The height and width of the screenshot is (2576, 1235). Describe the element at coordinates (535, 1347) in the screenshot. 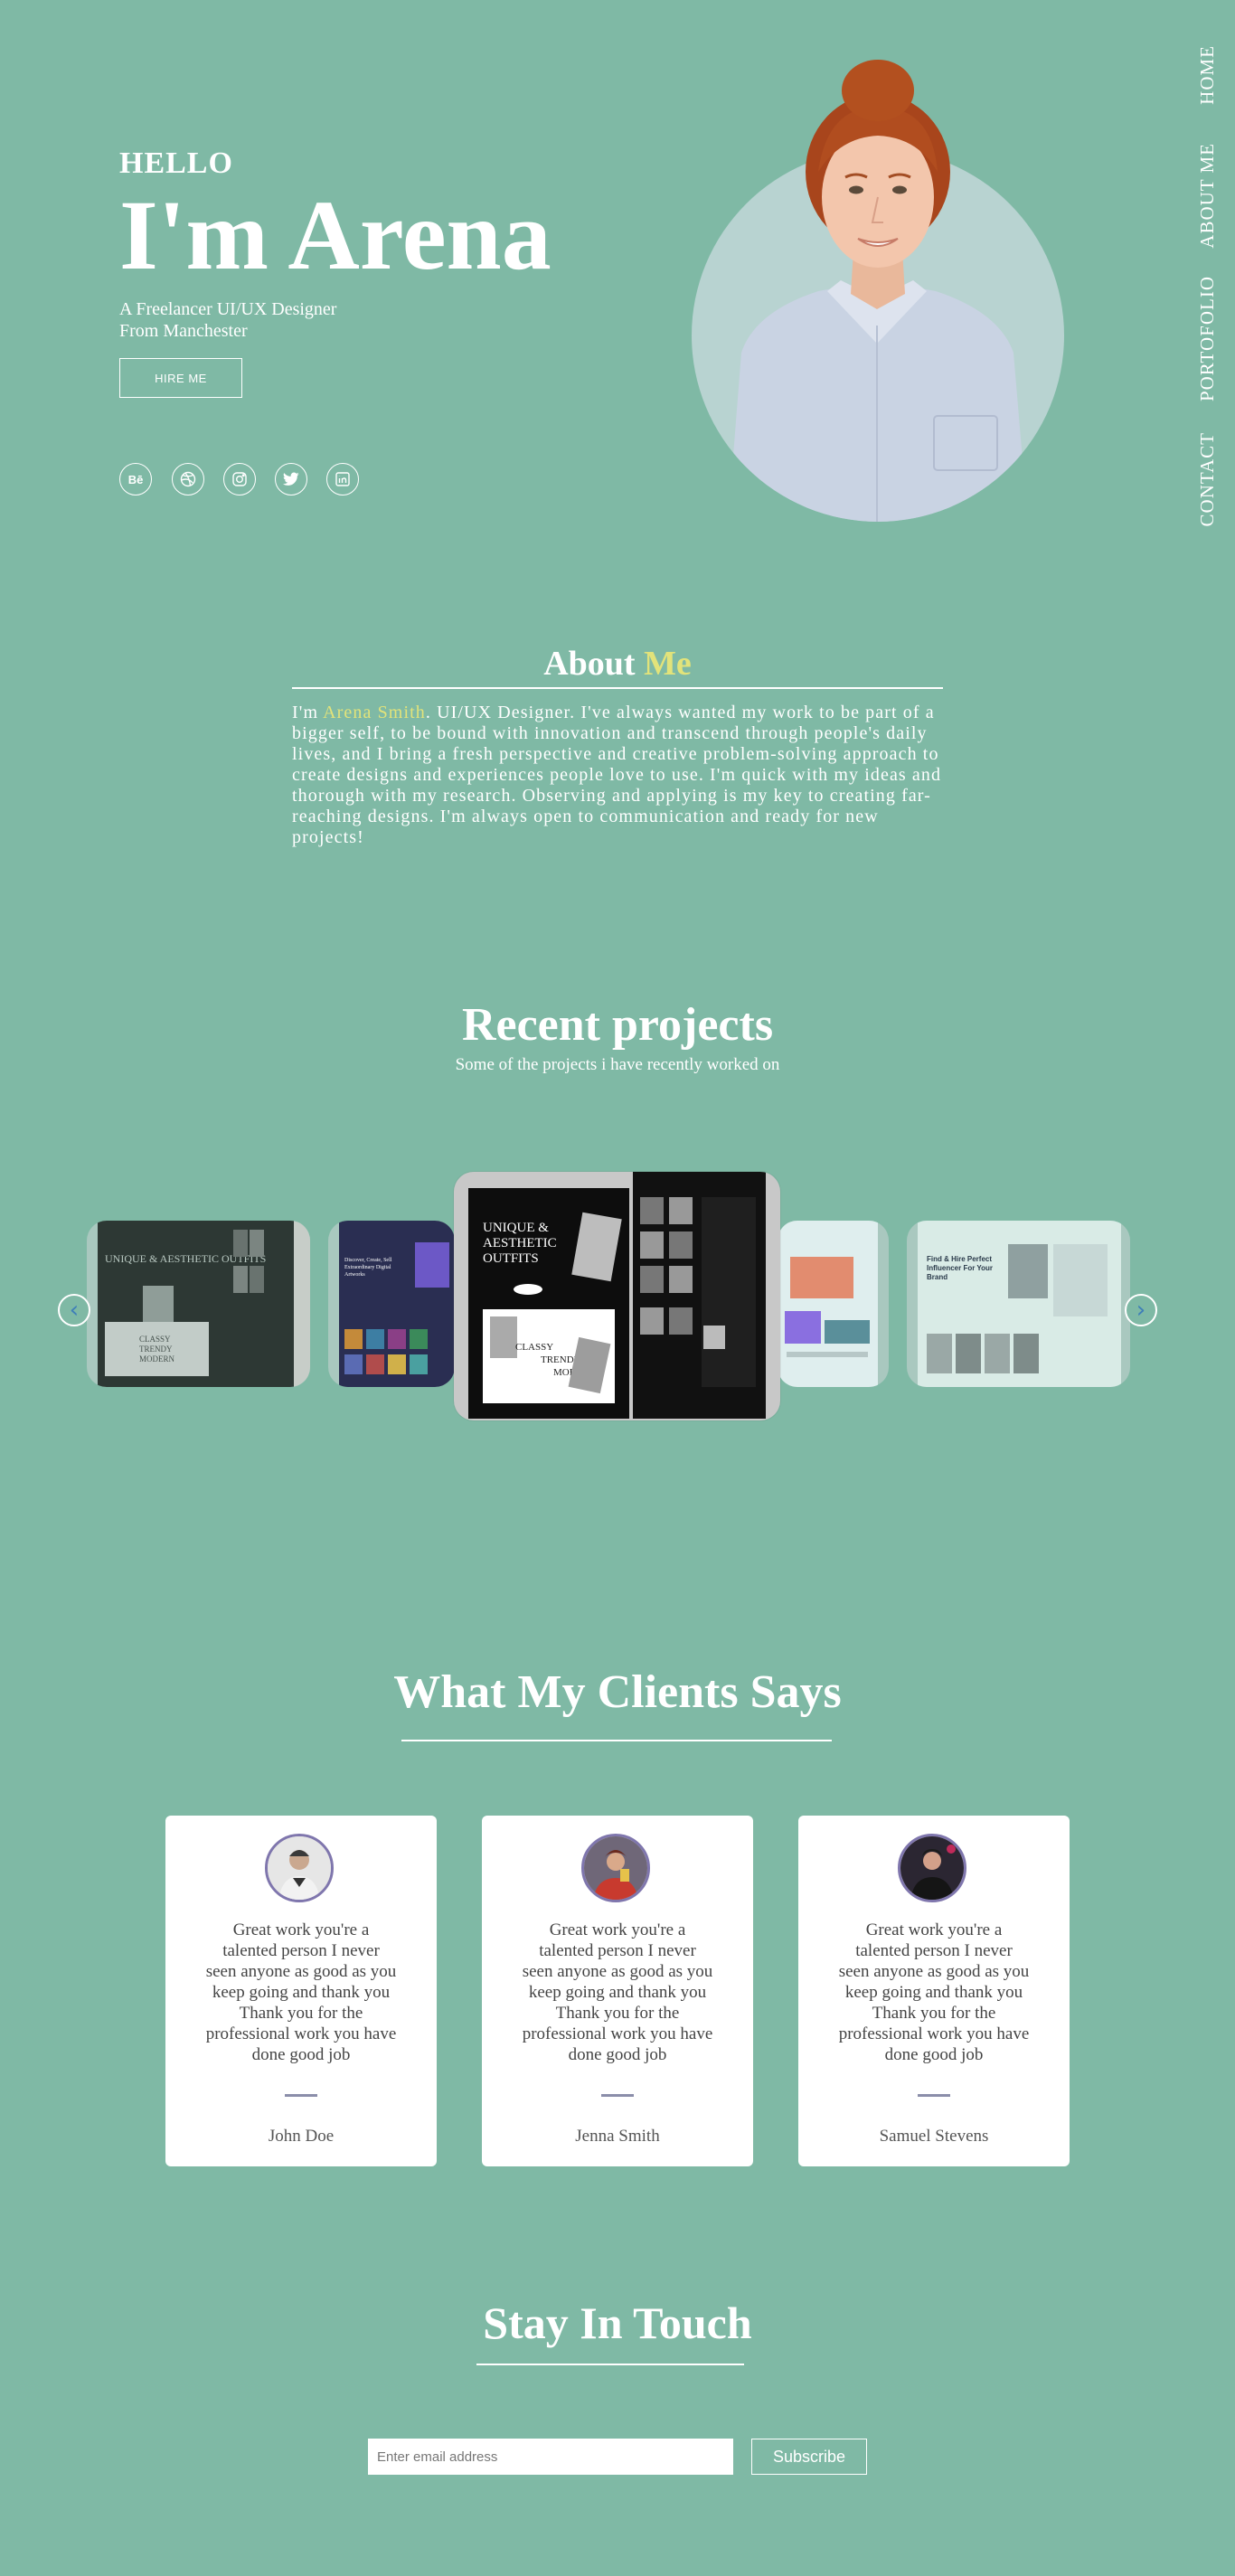

I see `project-sub1: CLASSY` at that location.